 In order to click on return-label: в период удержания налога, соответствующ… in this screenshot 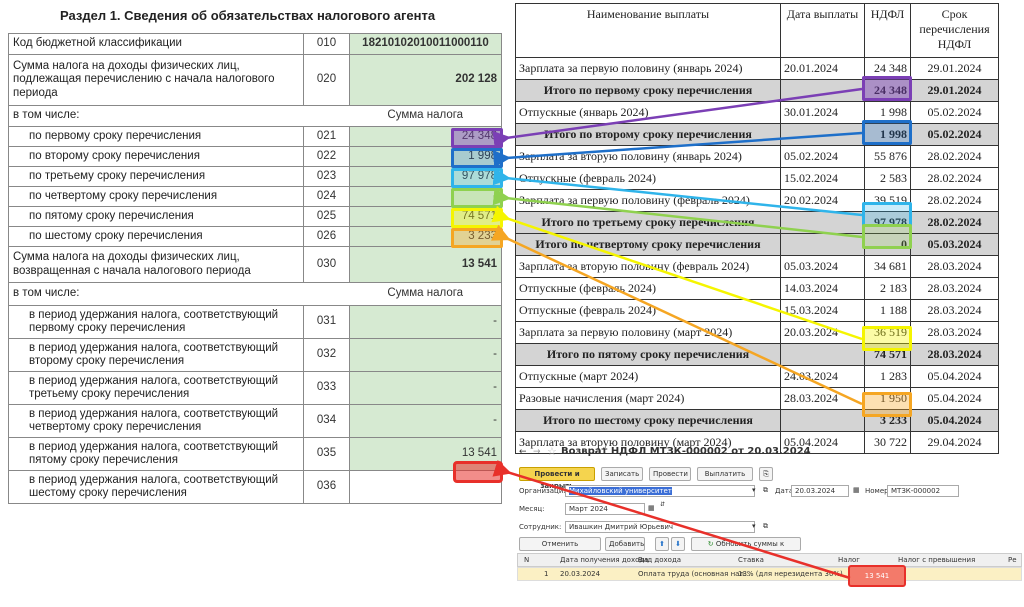, I will do `click(156, 454)`.